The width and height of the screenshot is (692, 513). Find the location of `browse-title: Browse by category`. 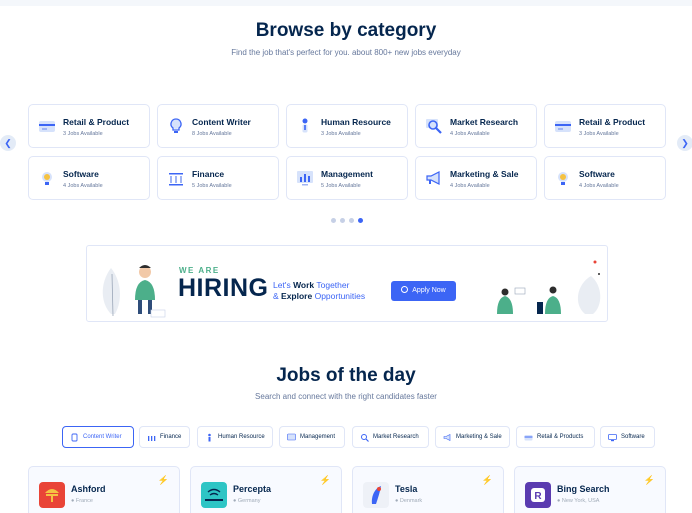

browse-title: Browse by category is located at coordinates (346, 30).